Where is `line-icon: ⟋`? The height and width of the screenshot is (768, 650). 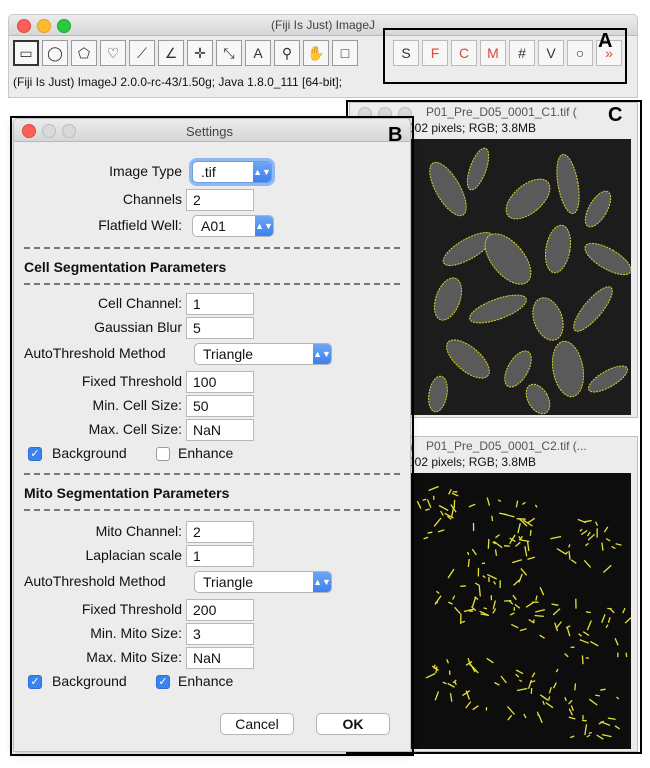 line-icon: ⟋ is located at coordinates (142, 52).